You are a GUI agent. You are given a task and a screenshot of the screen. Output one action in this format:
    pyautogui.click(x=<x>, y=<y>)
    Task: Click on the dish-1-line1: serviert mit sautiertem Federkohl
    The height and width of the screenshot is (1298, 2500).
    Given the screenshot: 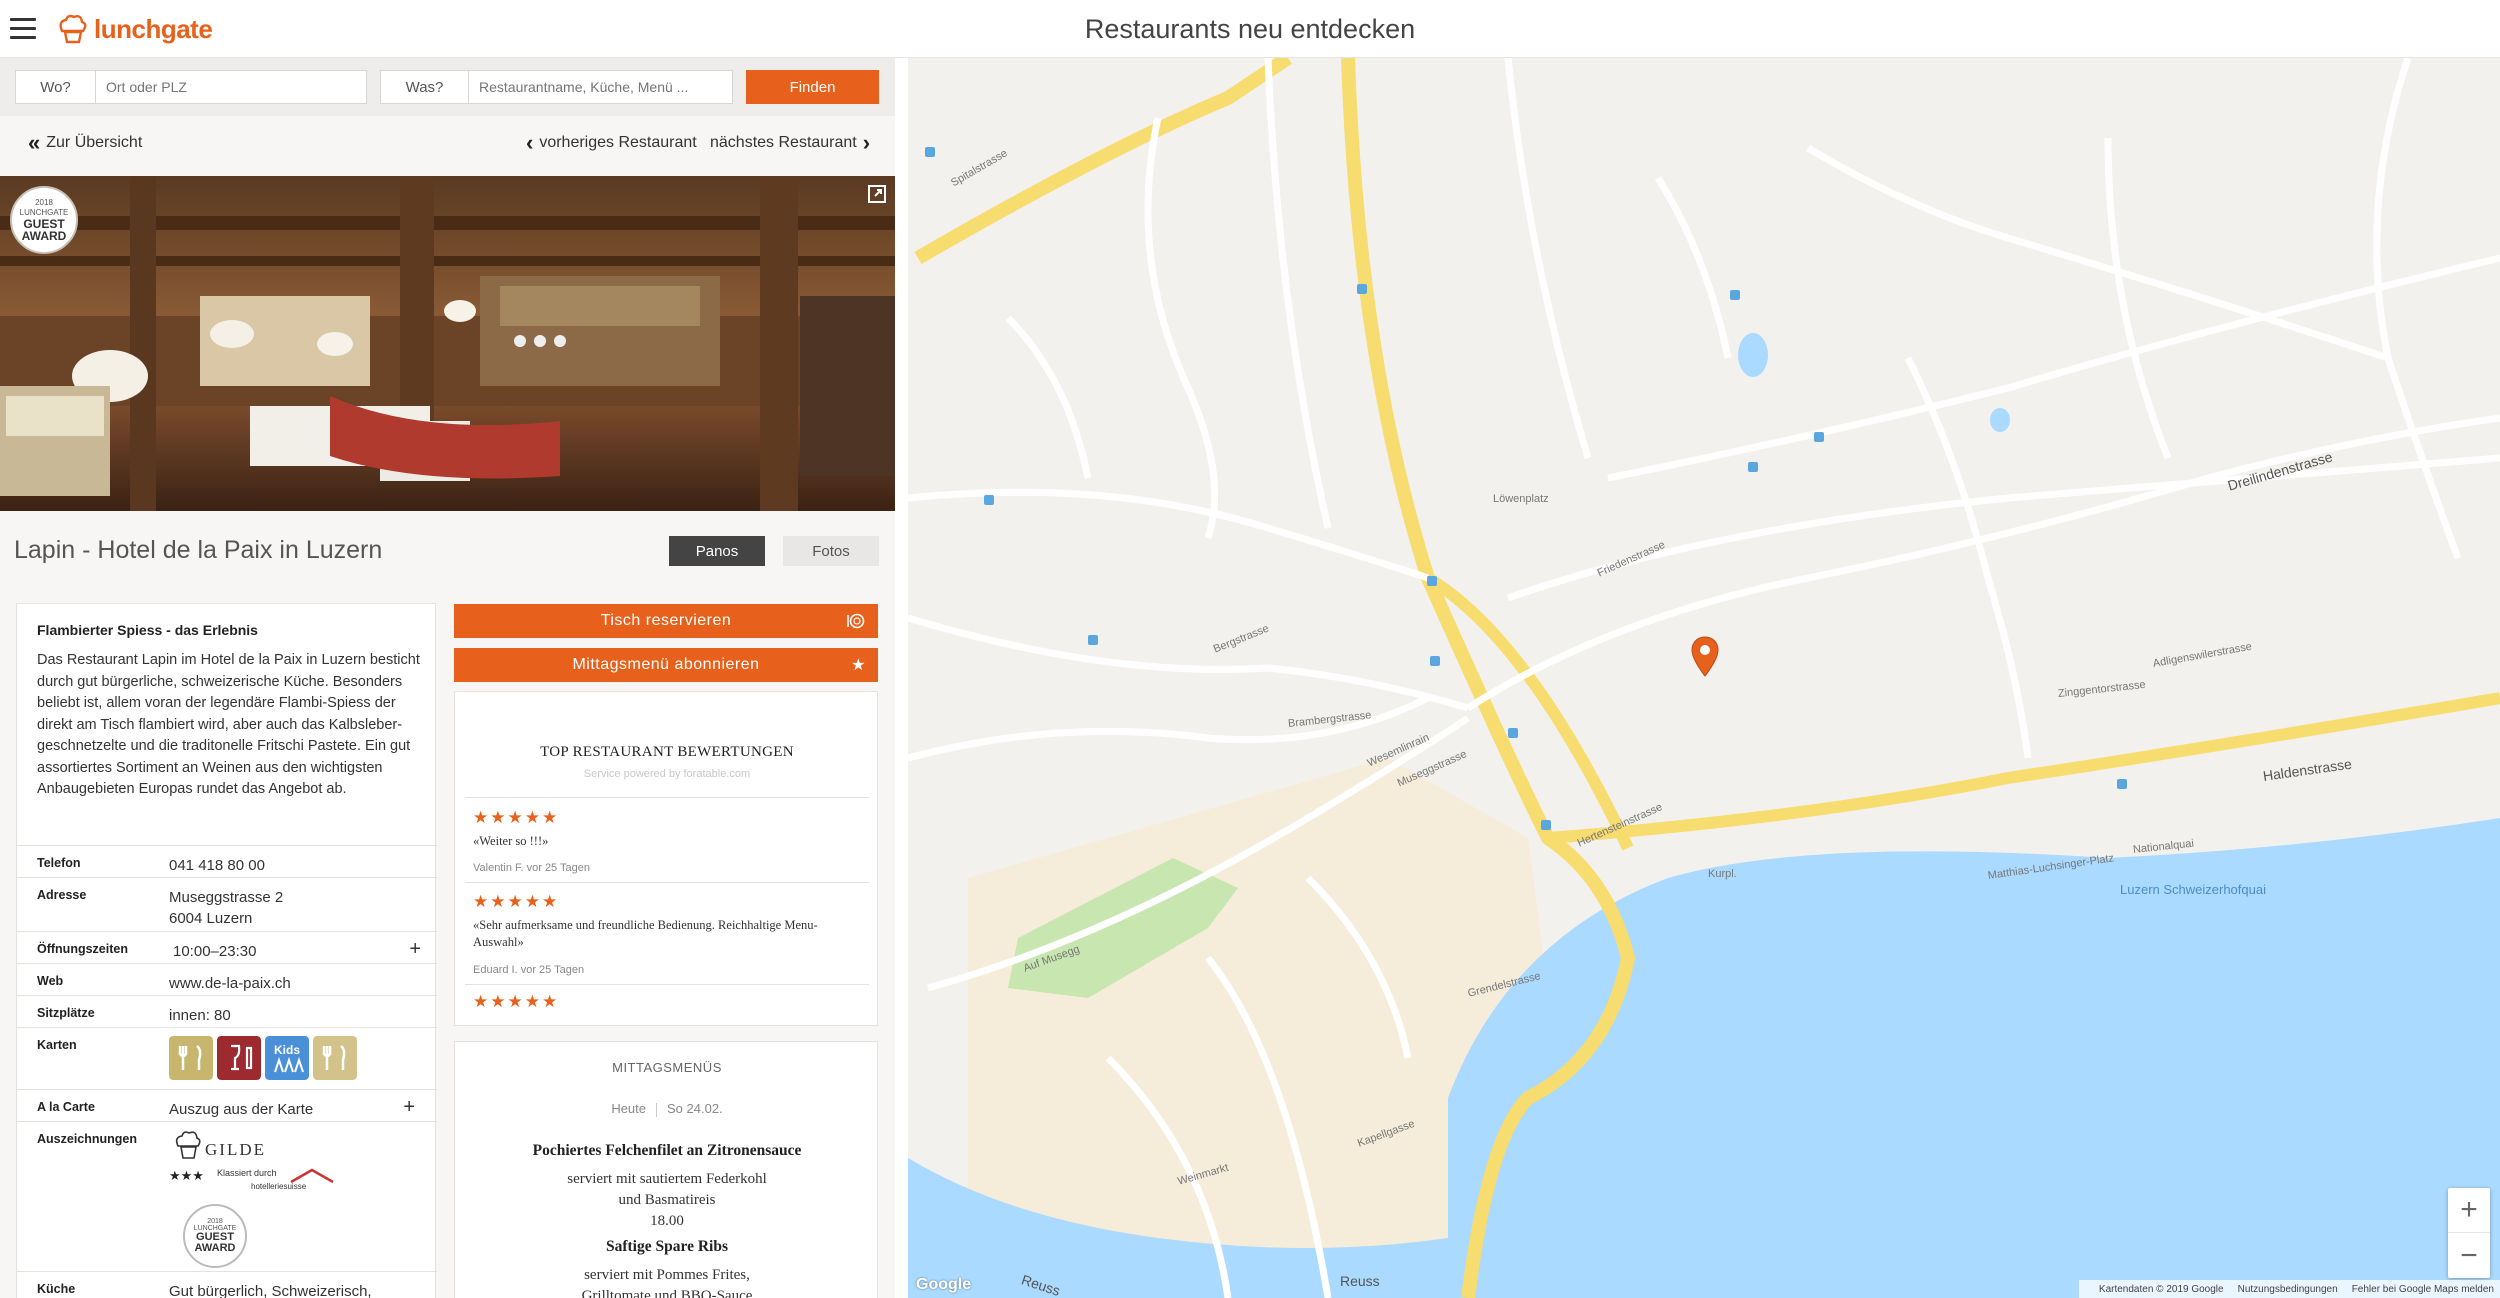 What is the action you would take?
    pyautogui.click(x=667, y=1179)
    